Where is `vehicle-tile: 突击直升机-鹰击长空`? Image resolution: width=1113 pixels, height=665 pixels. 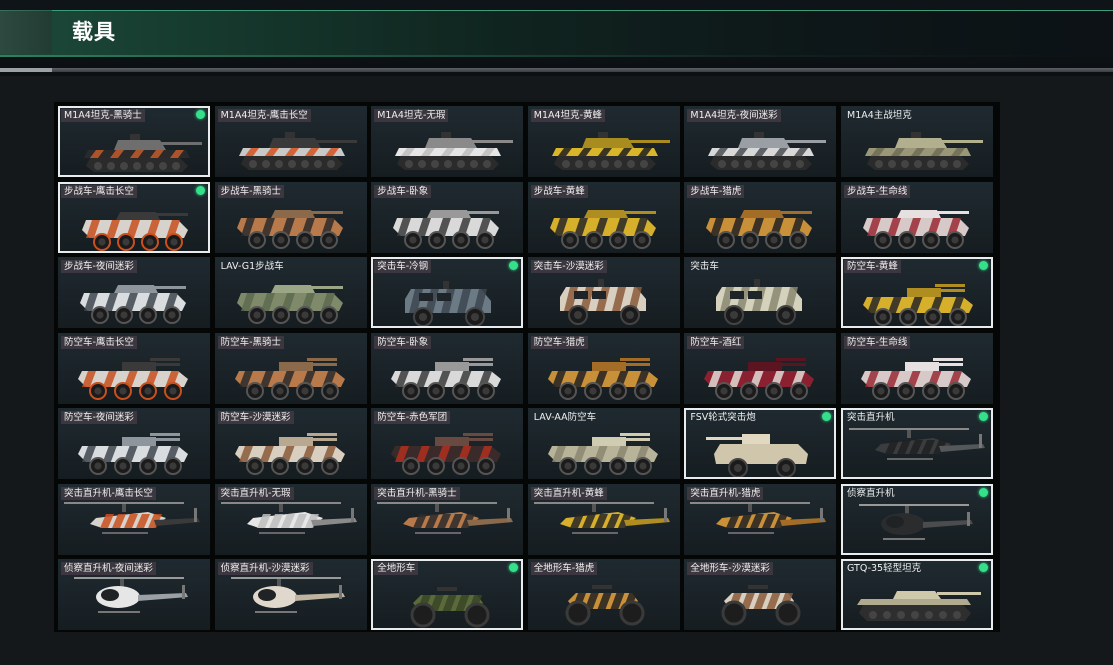 vehicle-tile: 突击直升机-鹰击长空 is located at coordinates (134, 519).